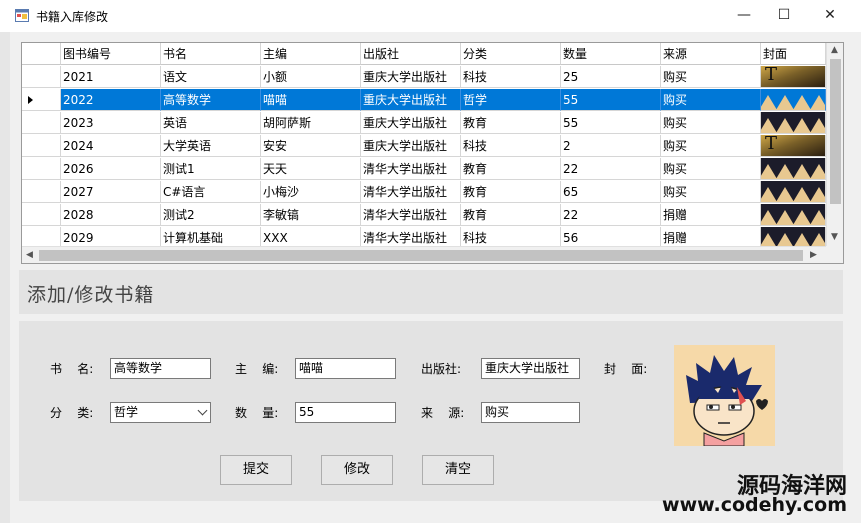  I want to click on cell-category: 哲学, so click(511, 100).